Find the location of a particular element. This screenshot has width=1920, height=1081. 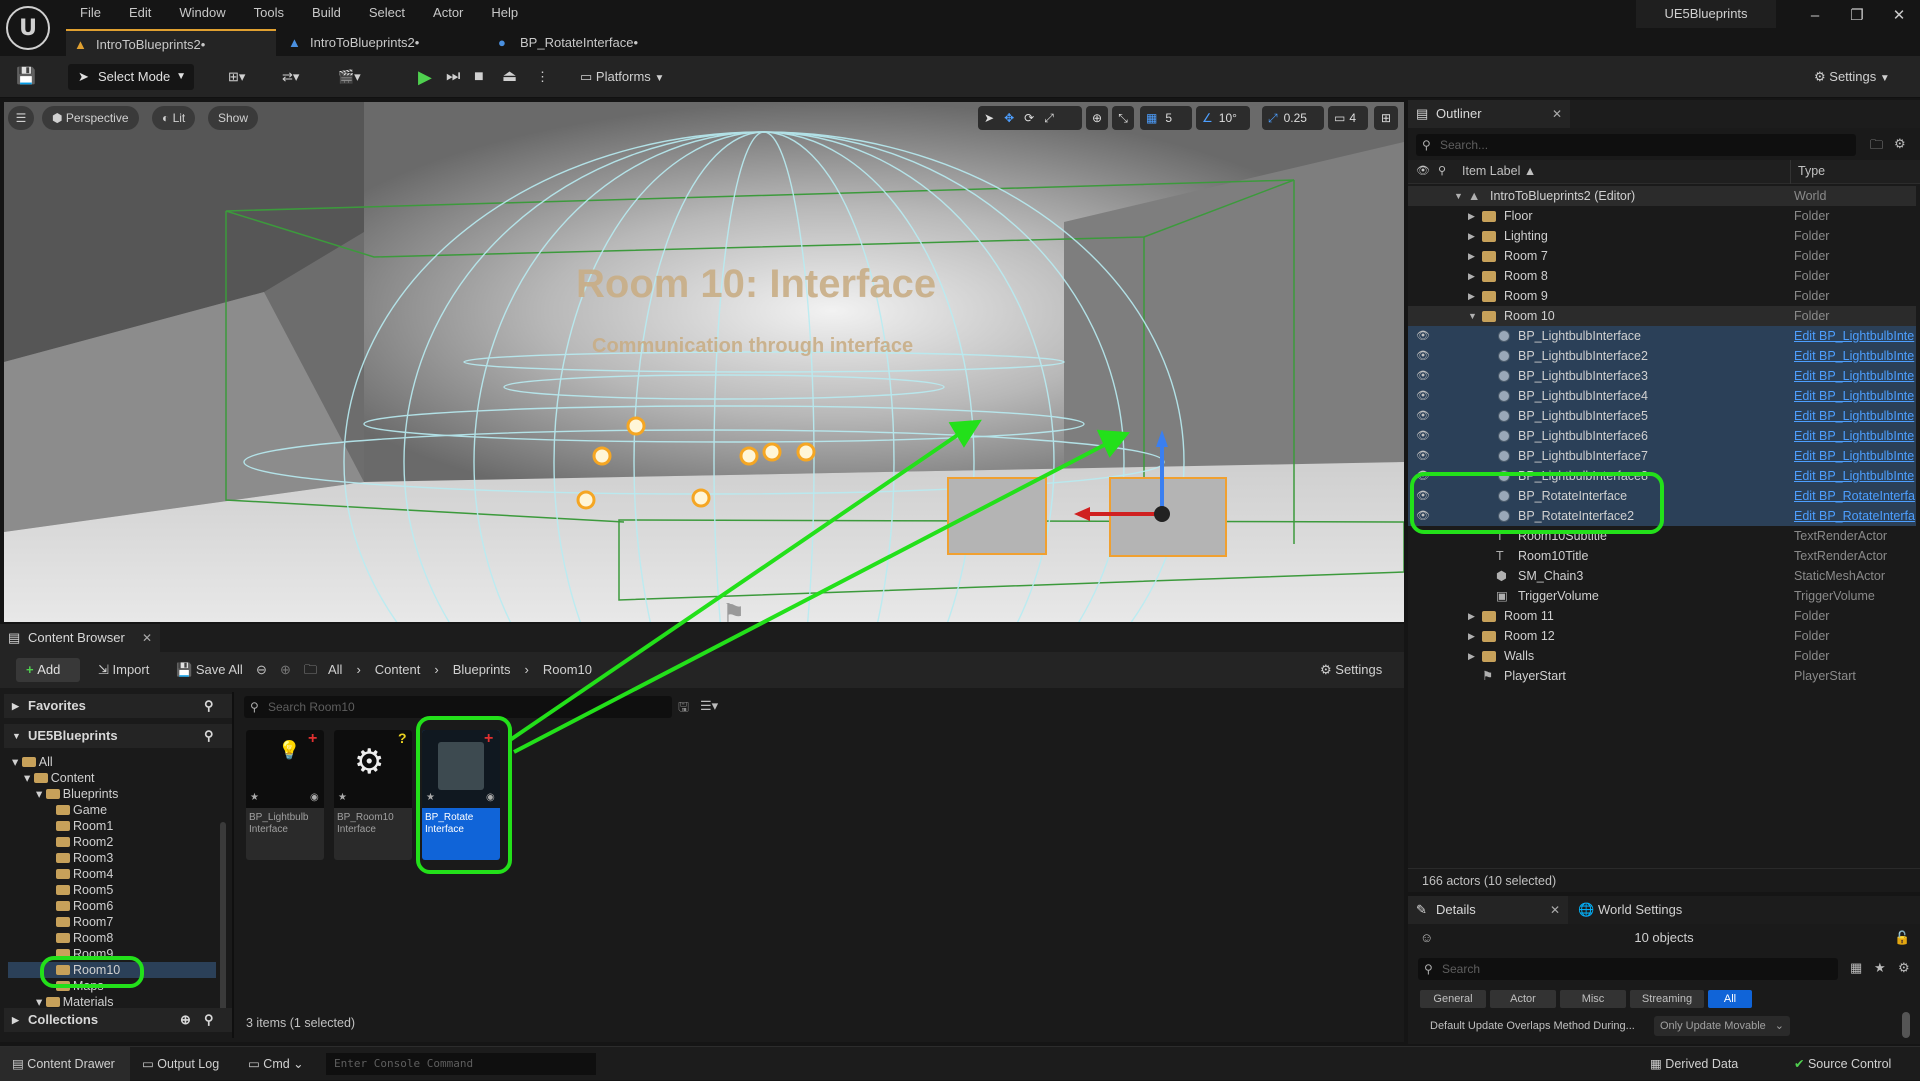

filter-actor: Actor is located at coordinates (1523, 999).